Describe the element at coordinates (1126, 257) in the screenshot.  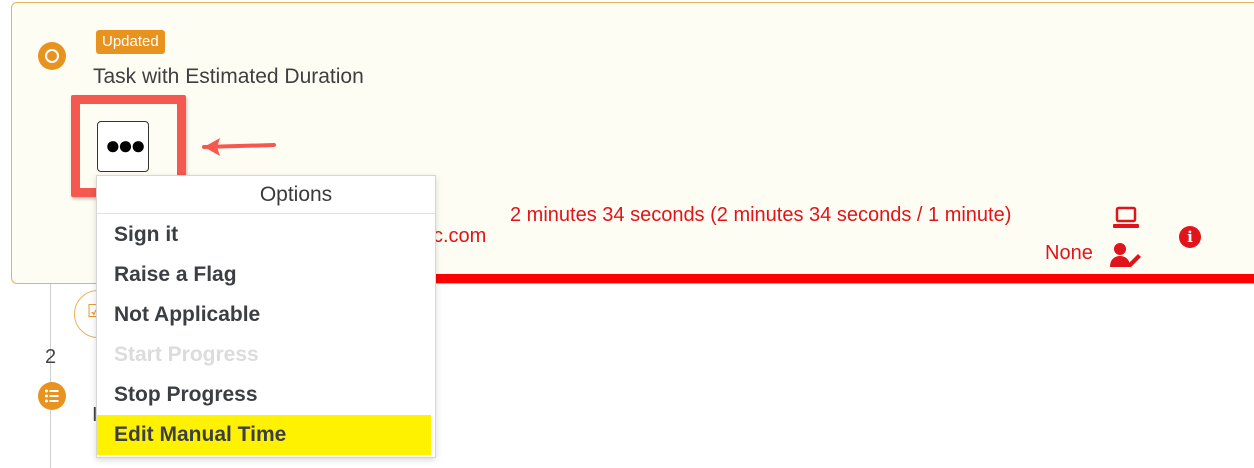
I see `user-edit-icon` at that location.